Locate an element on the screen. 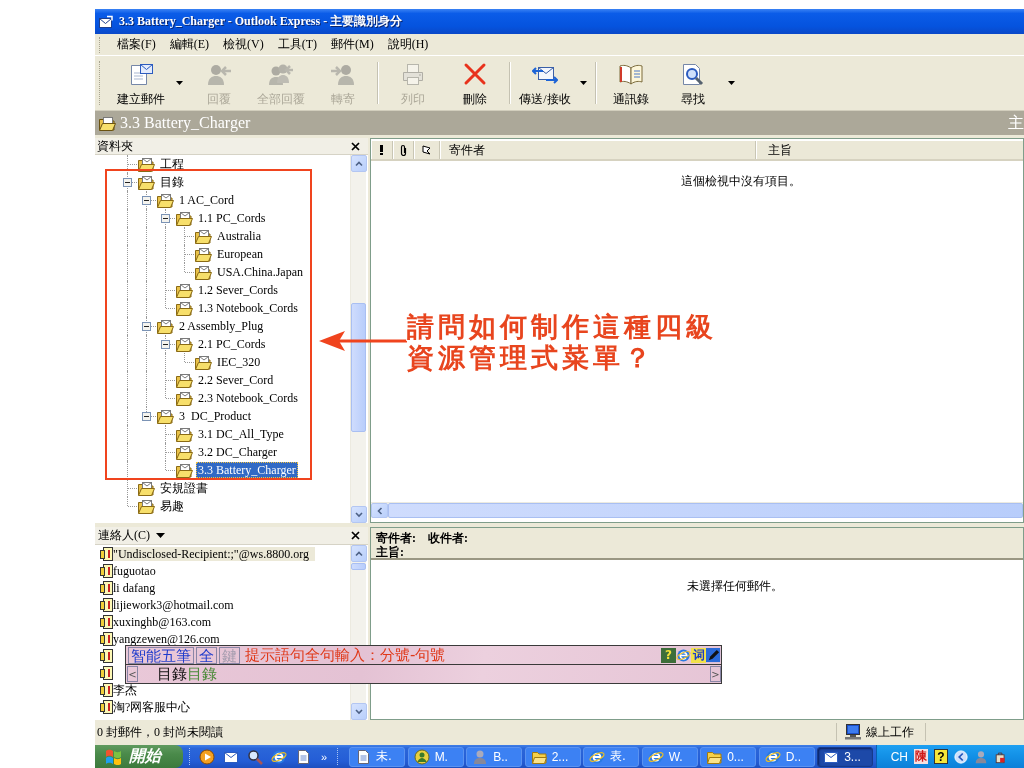 This screenshot has width=1024, height=768. folder-item: 3.3 Battery_Charger is located at coordinates (247, 470).